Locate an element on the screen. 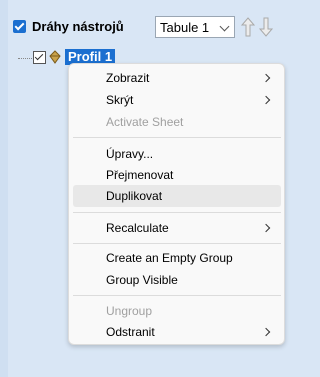 Image resolution: width=320 pixels, height=377 pixels. tree-connector-line is located at coordinates (25, 58).